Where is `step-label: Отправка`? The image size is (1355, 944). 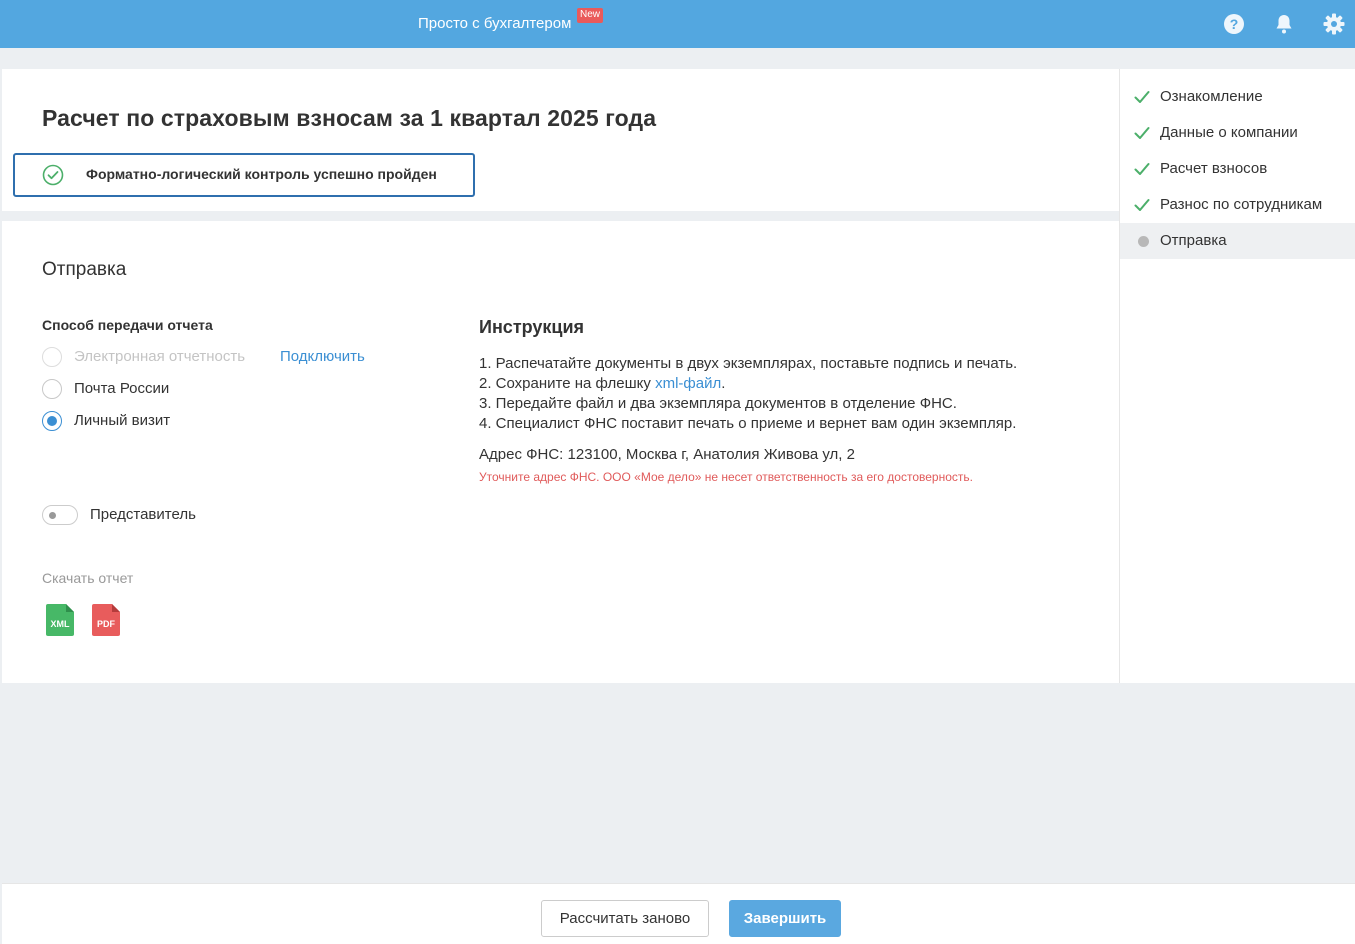 step-label: Отправка is located at coordinates (1193, 240).